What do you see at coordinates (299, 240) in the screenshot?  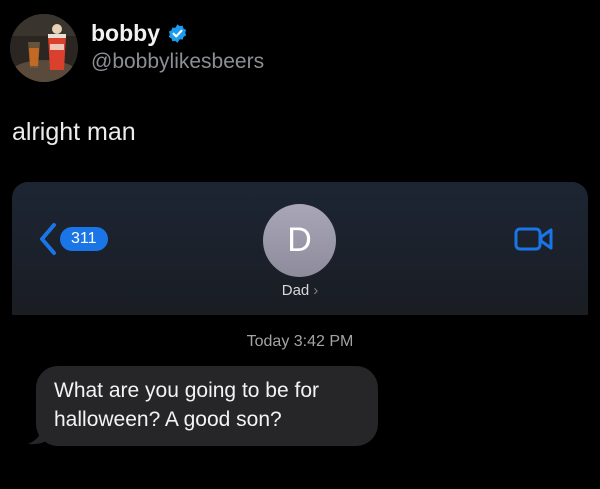 I see `contact-avatar: D` at bounding box center [299, 240].